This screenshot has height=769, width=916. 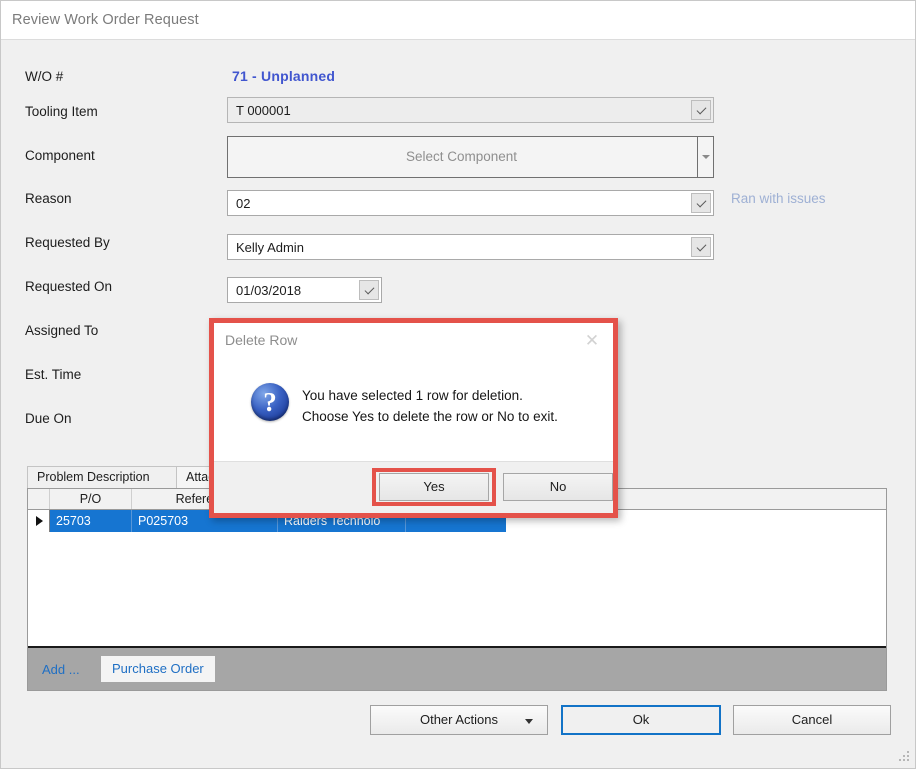 What do you see at coordinates (263, 110) in the screenshot?
I see `tooling-item-value: T 000001` at bounding box center [263, 110].